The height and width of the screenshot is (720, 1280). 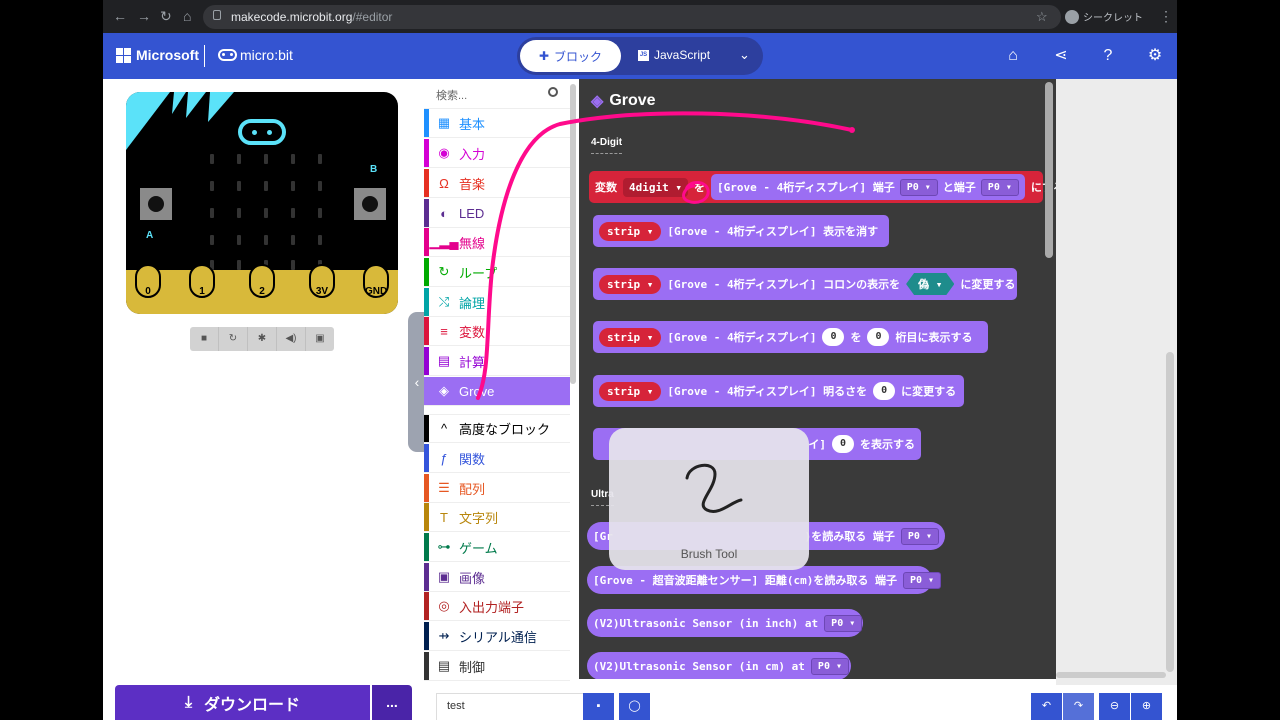 What do you see at coordinates (497, 242) in the screenshot?
I see `category-radio: ▁▂▄ 無線` at bounding box center [497, 242].